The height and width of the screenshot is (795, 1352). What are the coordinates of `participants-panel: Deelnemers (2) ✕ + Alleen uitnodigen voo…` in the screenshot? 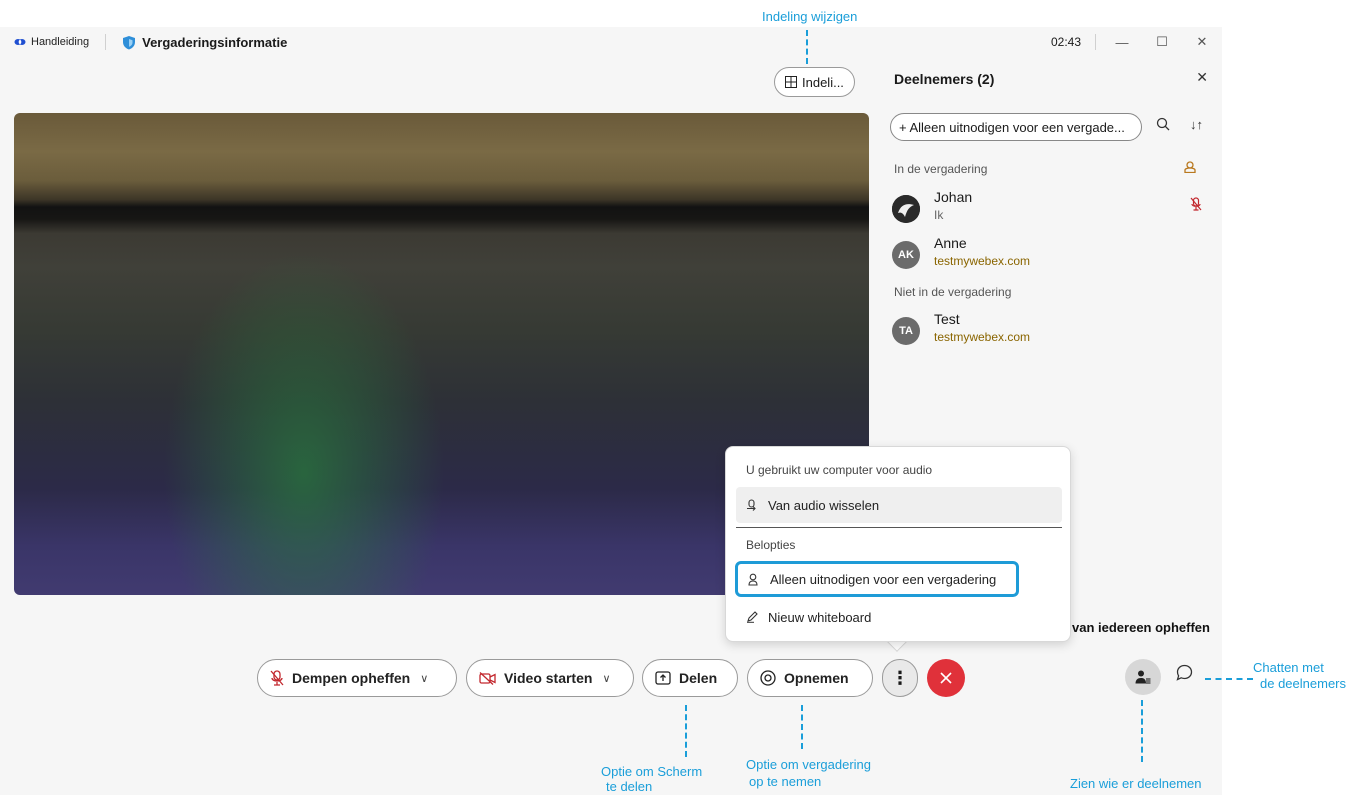 It's located at (1050, 265).